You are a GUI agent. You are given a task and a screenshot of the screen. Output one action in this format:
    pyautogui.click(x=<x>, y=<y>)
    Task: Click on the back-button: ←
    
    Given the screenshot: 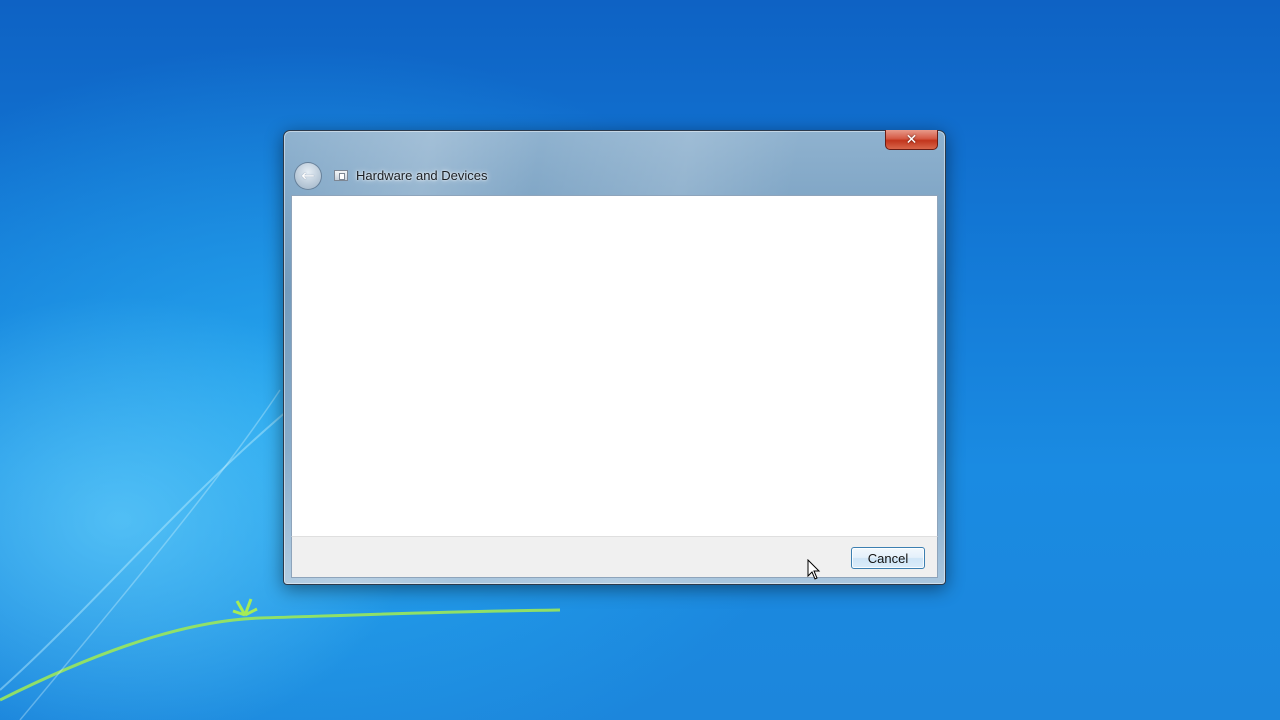 What is the action you would take?
    pyautogui.click(x=308, y=176)
    